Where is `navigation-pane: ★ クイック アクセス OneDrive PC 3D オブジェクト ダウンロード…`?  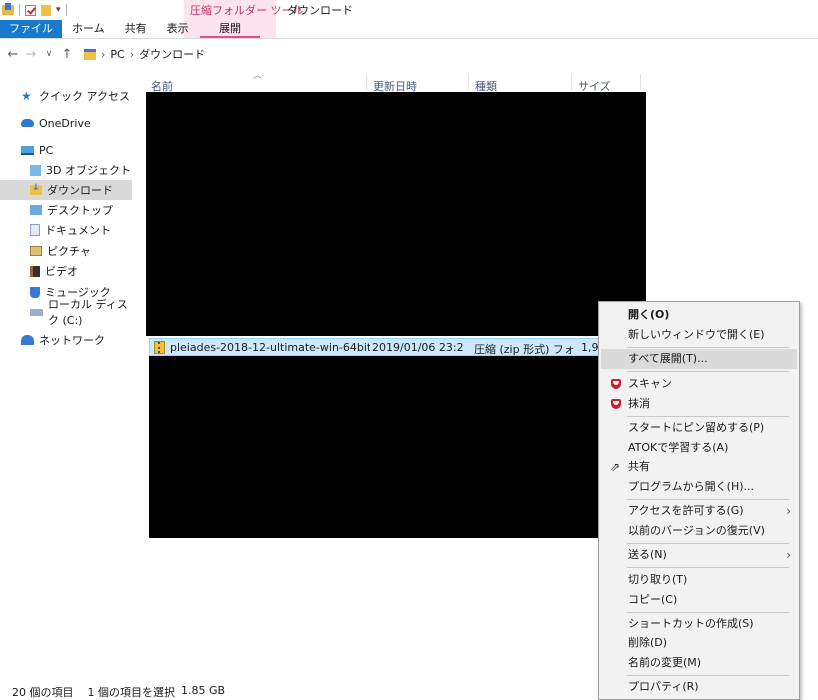
navigation-pane: ★ クイック アクセス OneDrive PC 3D オブジェクト ダウンロード… is located at coordinates (66, 378).